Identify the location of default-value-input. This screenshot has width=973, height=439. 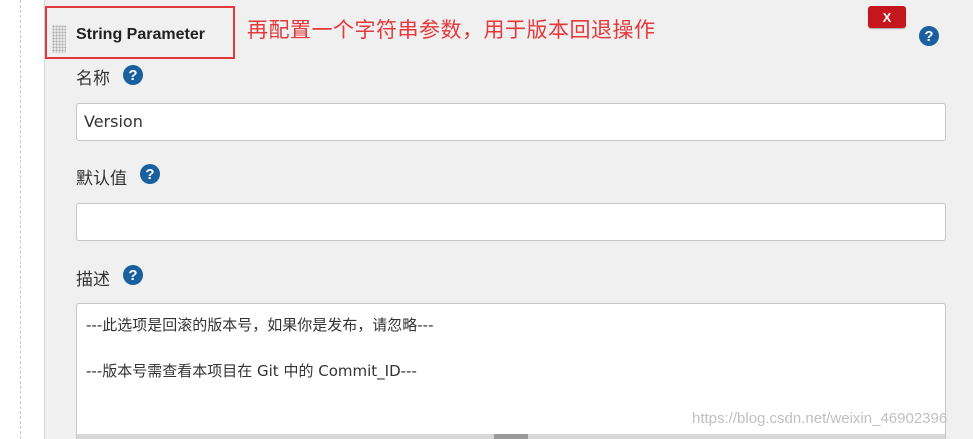
(511, 222).